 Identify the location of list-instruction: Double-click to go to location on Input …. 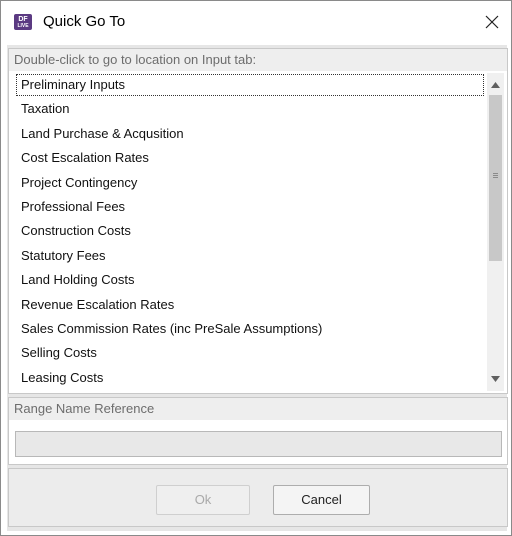
(258, 60).